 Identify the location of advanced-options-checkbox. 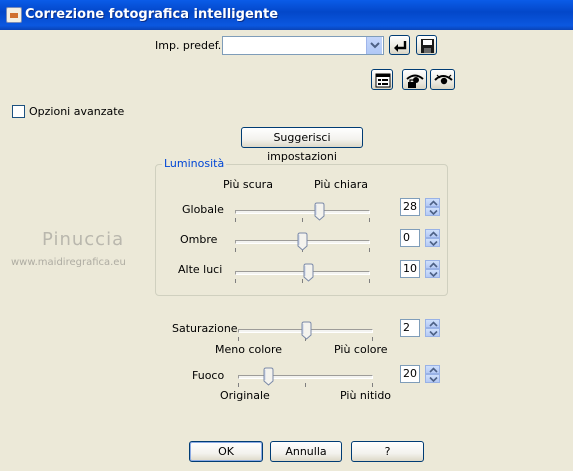
(18, 111).